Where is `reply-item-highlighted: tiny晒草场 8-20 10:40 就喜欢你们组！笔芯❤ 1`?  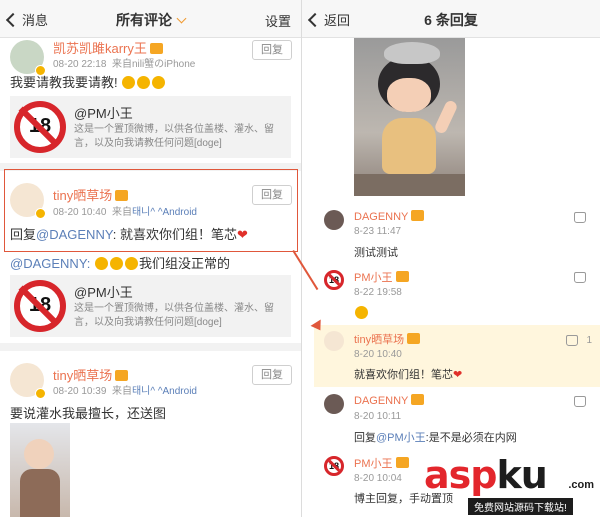 reply-item-highlighted: tiny晒草场 8-20 10:40 就喜欢你们组！笔芯❤ 1 is located at coordinates (457, 356).